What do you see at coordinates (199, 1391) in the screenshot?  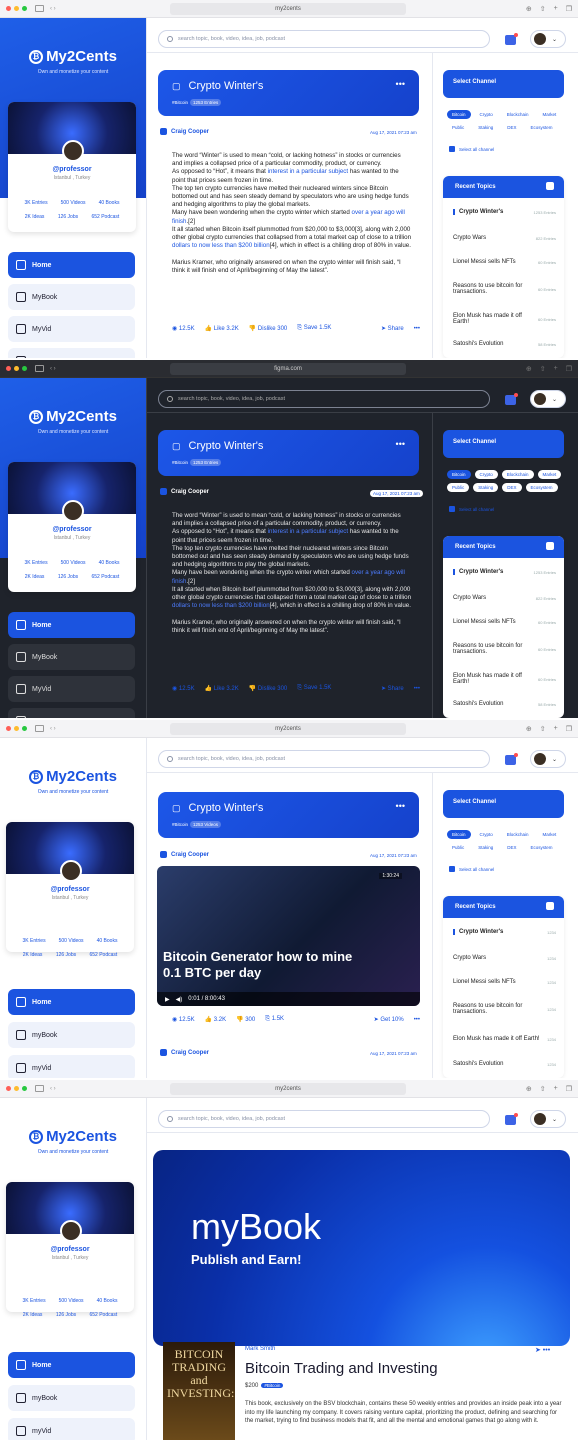 I see `book-cover: BITCOIN TRADING and INVESTING:` at bounding box center [199, 1391].